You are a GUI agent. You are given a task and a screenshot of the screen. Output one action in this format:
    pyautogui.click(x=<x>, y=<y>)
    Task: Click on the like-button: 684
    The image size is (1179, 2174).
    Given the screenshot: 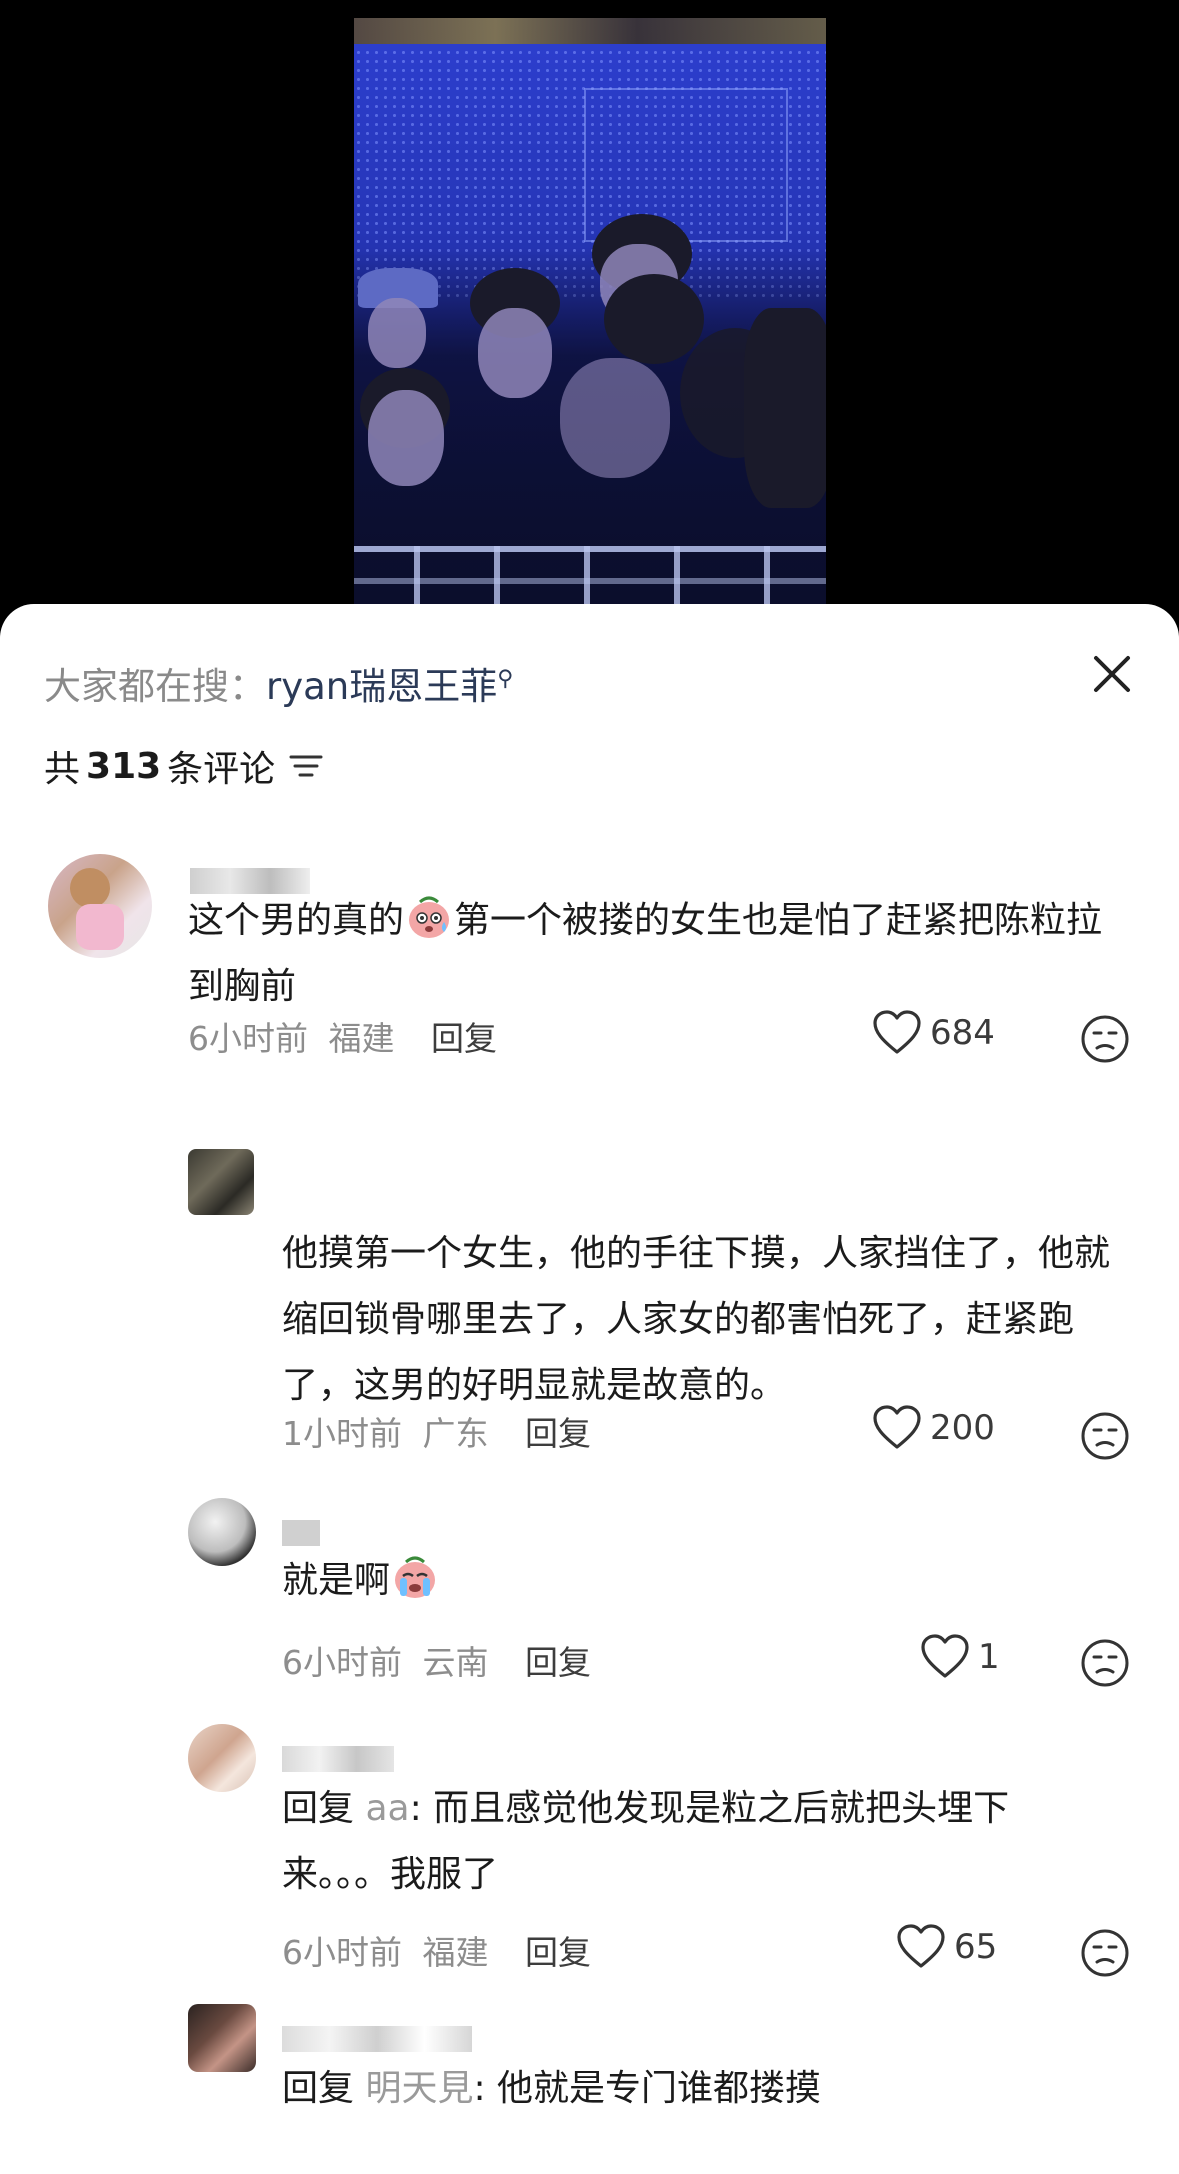 What is the action you would take?
    pyautogui.click(x=933, y=1033)
    